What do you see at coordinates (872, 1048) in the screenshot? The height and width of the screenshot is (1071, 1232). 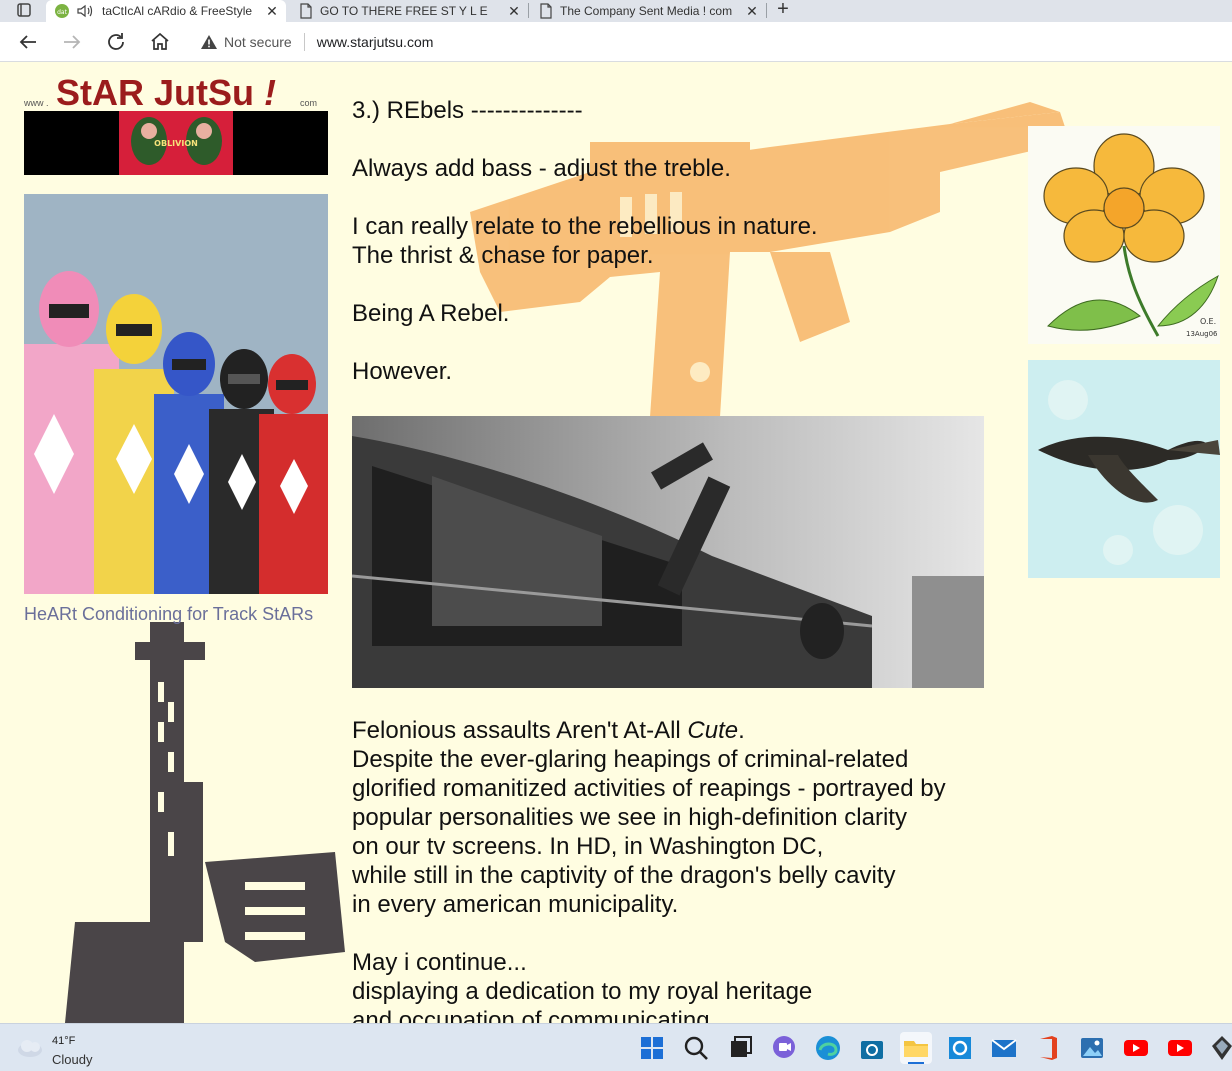 I see `store-icon` at bounding box center [872, 1048].